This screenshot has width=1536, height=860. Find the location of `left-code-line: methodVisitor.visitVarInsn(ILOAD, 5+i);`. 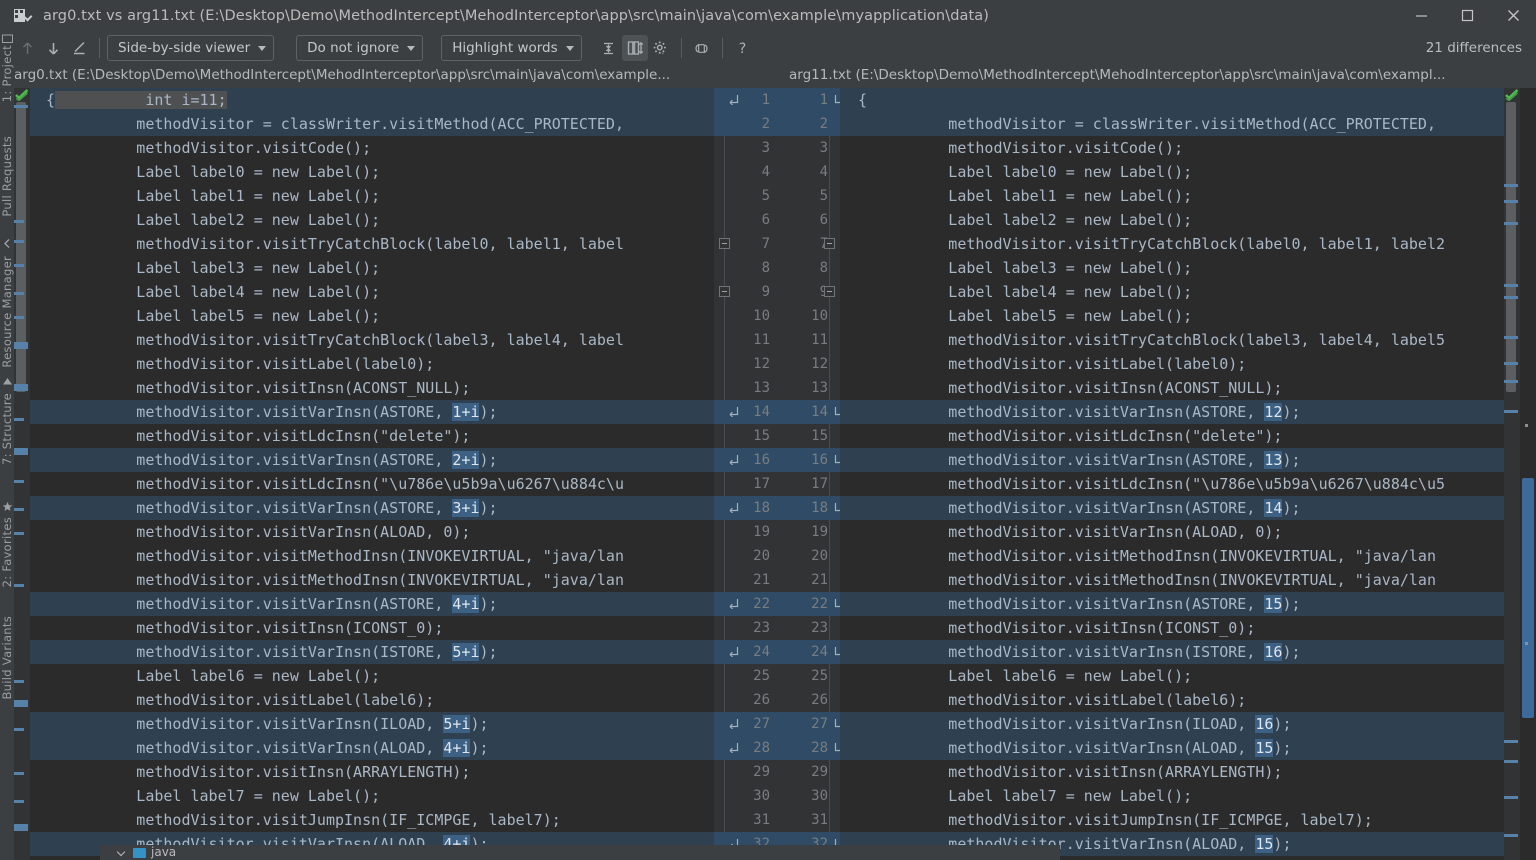

left-code-line: methodVisitor.visitVarInsn(ILOAD, 5+i); is located at coordinates (372, 724).